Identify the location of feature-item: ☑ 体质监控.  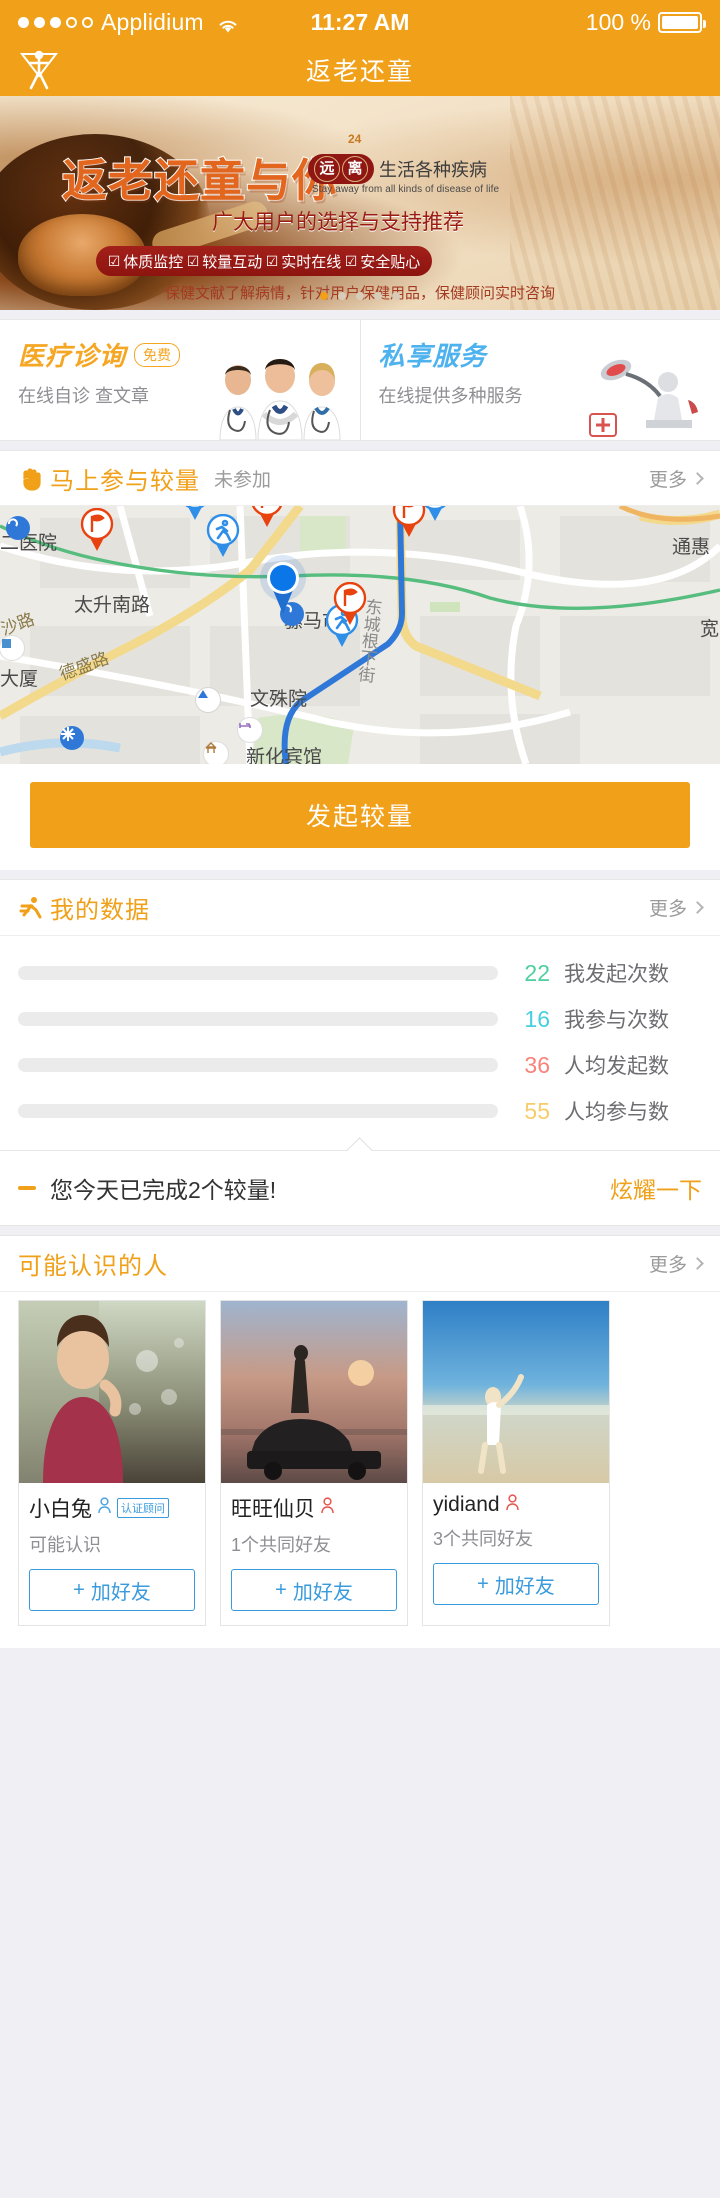
(146, 261).